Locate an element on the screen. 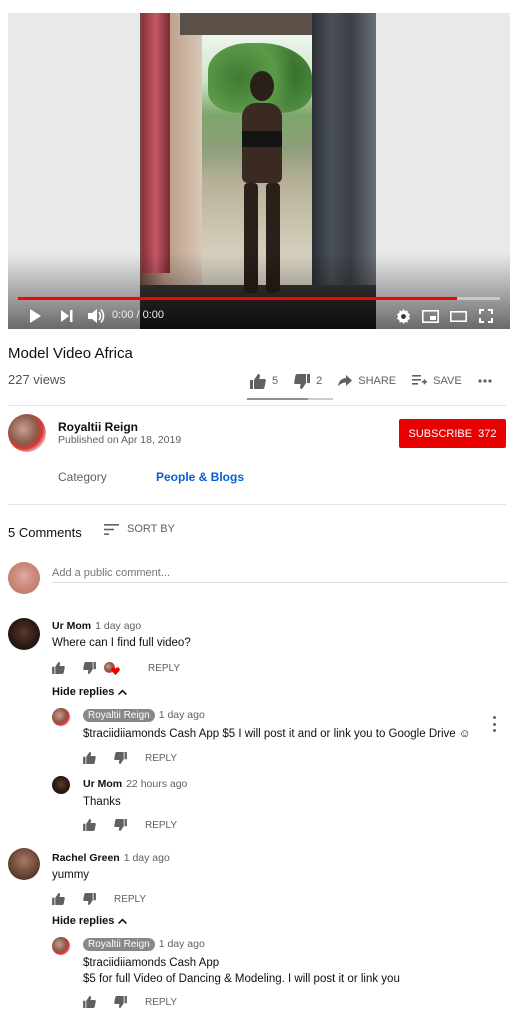 This screenshot has height=1024, width=514. sort-by-label: SORT BY is located at coordinates (151, 529).